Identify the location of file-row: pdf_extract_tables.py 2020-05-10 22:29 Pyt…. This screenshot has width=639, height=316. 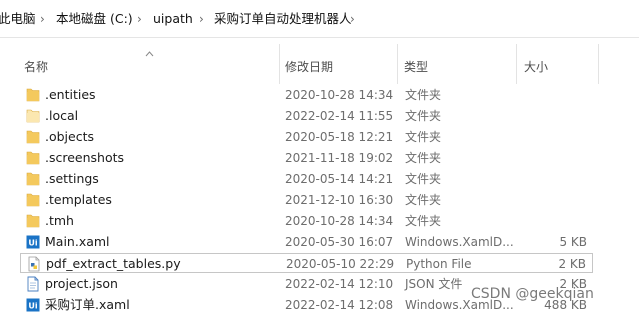
(306, 263).